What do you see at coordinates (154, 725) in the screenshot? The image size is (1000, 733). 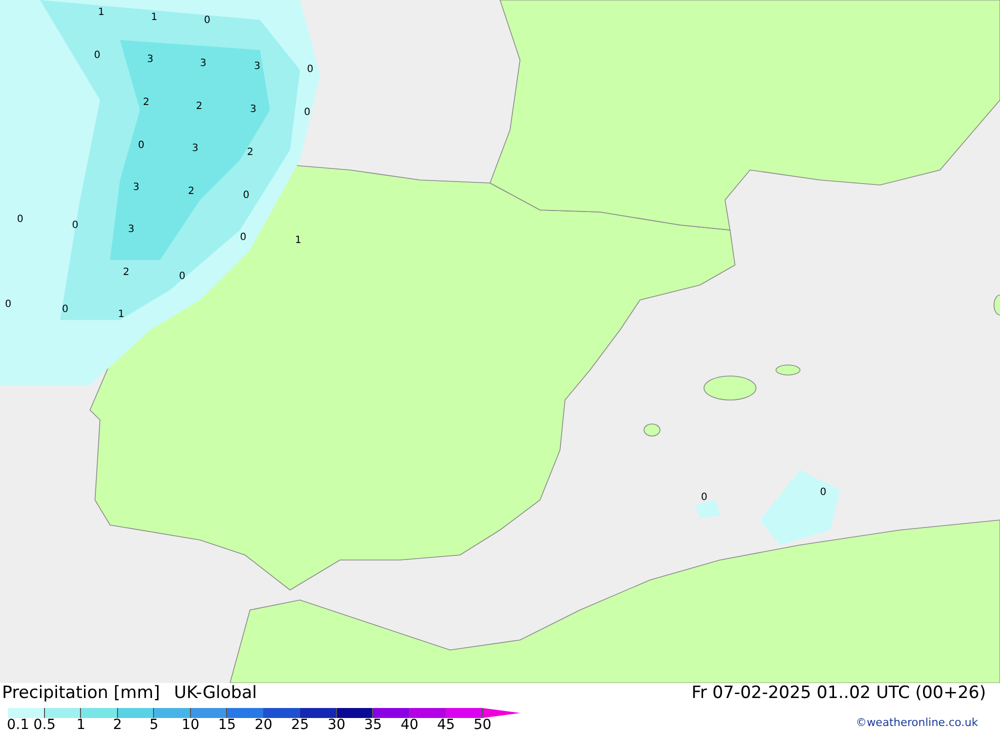 I see `scale-label: 5` at bounding box center [154, 725].